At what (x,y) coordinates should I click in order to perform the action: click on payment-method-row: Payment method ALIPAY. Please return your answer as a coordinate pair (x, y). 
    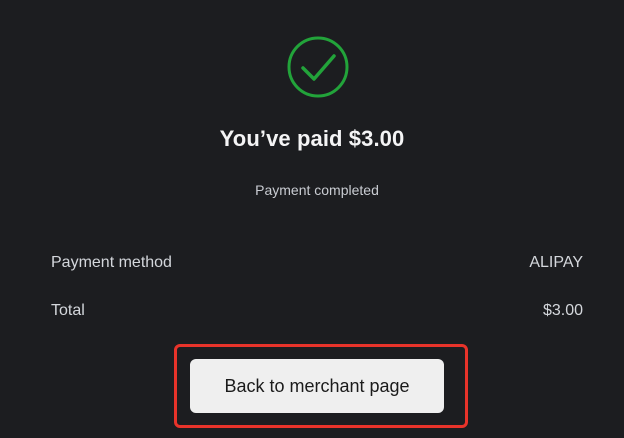
    Looking at the image, I should click on (317, 263).